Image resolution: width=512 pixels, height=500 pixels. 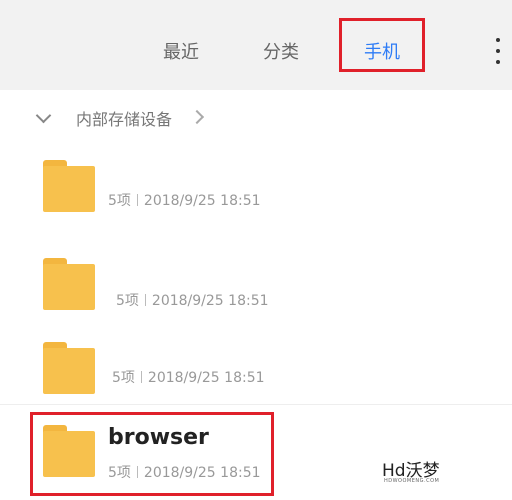 I want to click on watermark-logo: Hd沃梦 HDWOOMENG.COM, so click(x=413, y=474).